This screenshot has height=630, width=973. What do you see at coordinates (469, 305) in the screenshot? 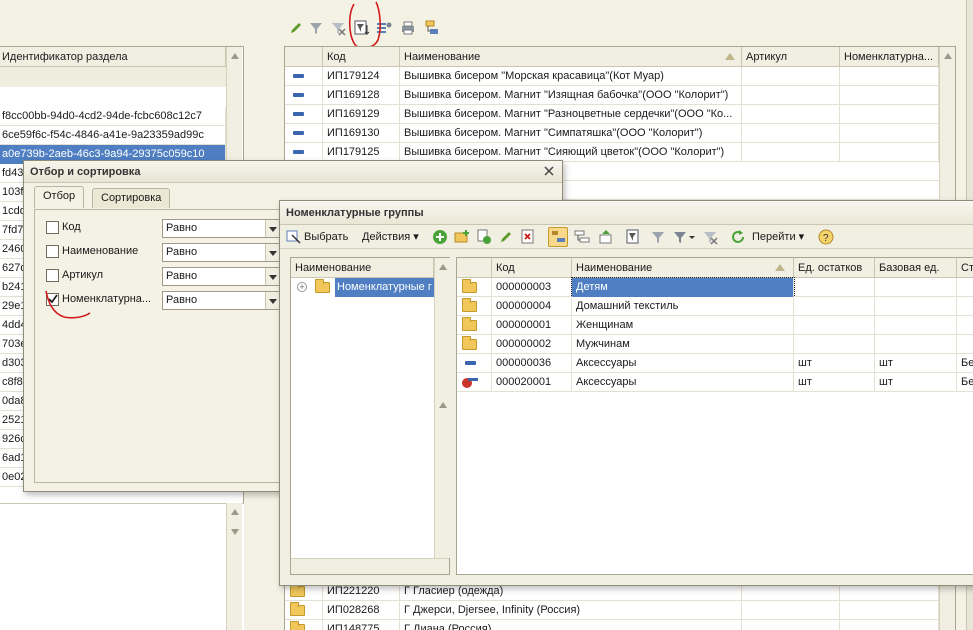
I see `folder-icon` at bounding box center [469, 305].